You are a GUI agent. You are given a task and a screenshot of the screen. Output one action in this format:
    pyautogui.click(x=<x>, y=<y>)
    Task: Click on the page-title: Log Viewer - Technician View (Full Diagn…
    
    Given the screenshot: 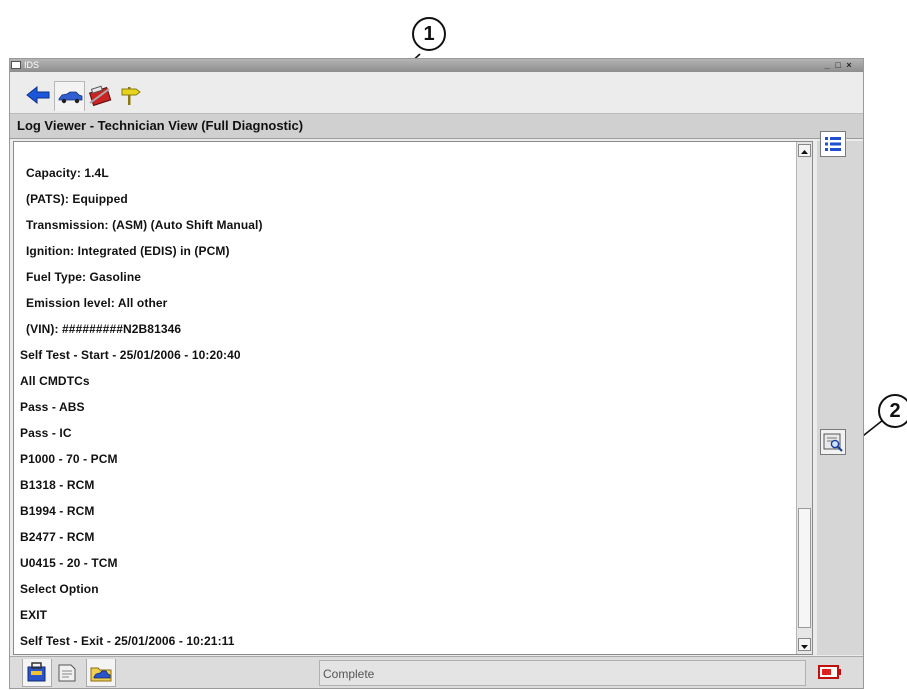 What is the action you would take?
    pyautogui.click(x=160, y=125)
    